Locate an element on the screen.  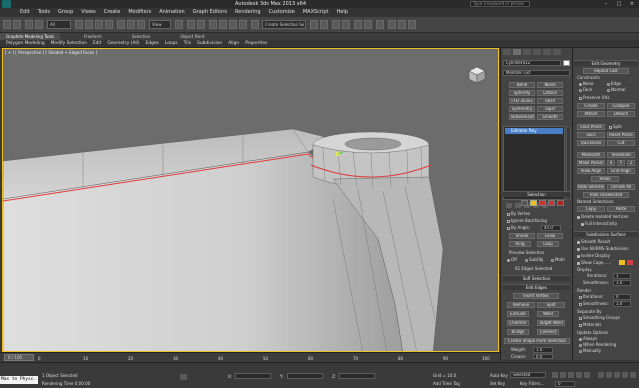
select-manipulate-icon is located at coordinates (191, 24).